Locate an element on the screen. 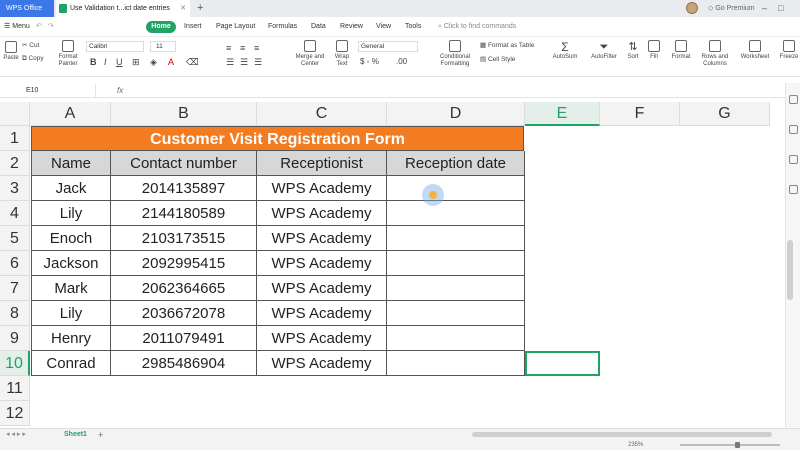 Image resolution: width=800 pixels, height=450 pixels. header-cell-reception-date: Reception date is located at coordinates (456, 163).